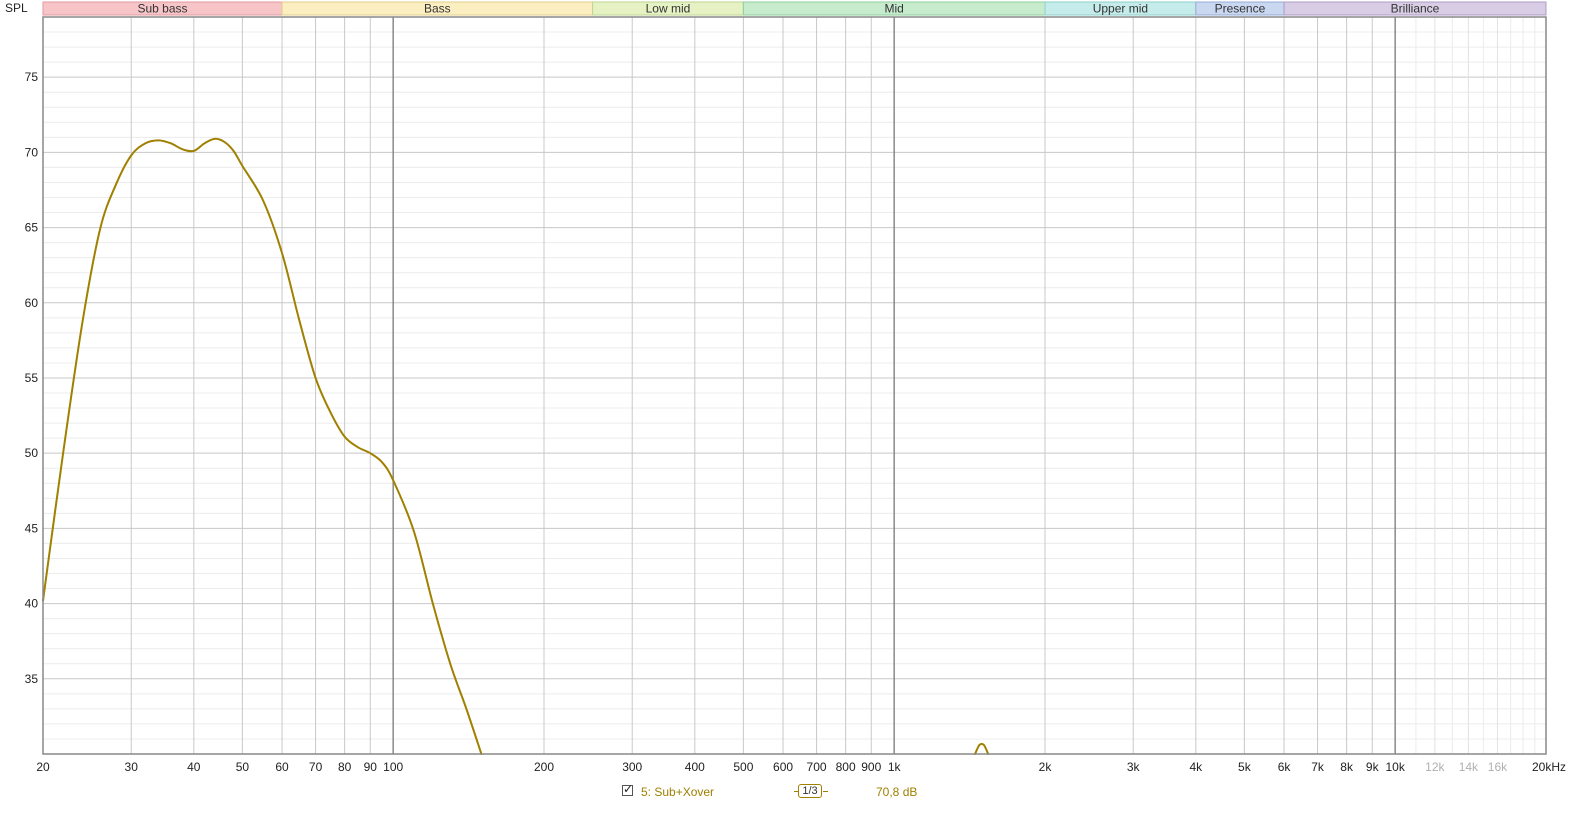 This screenshot has width=1583, height=815. I want to click on x-tick-label: 300, so click(632, 767).